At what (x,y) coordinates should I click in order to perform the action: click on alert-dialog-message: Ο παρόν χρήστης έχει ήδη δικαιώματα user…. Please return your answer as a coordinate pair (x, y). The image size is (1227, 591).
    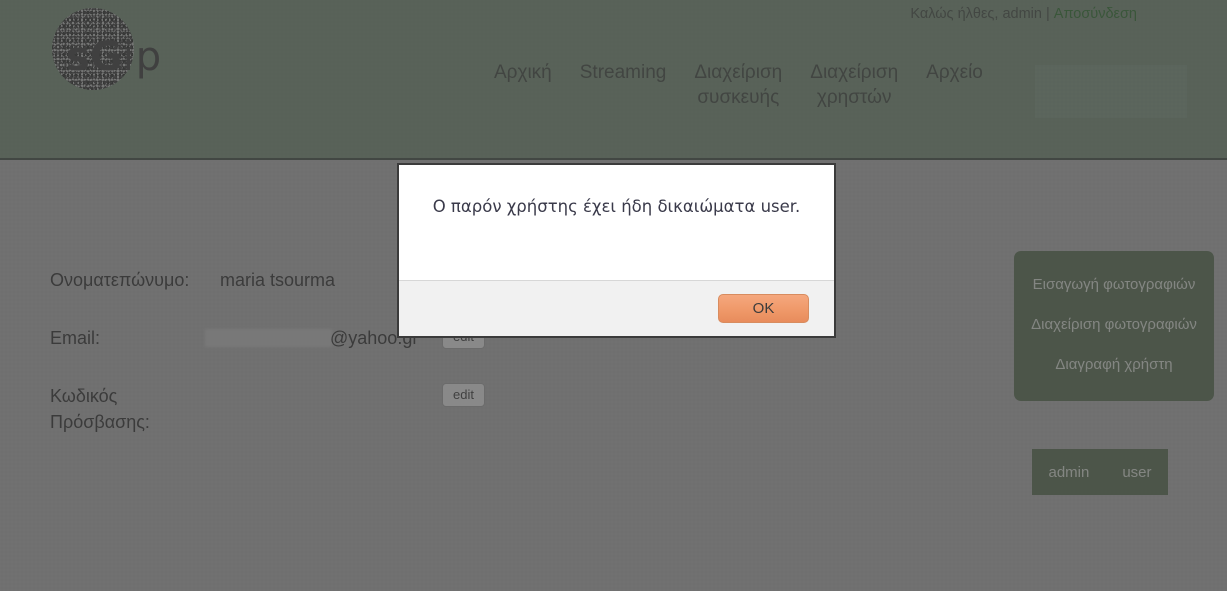
    Looking at the image, I should click on (616, 206).